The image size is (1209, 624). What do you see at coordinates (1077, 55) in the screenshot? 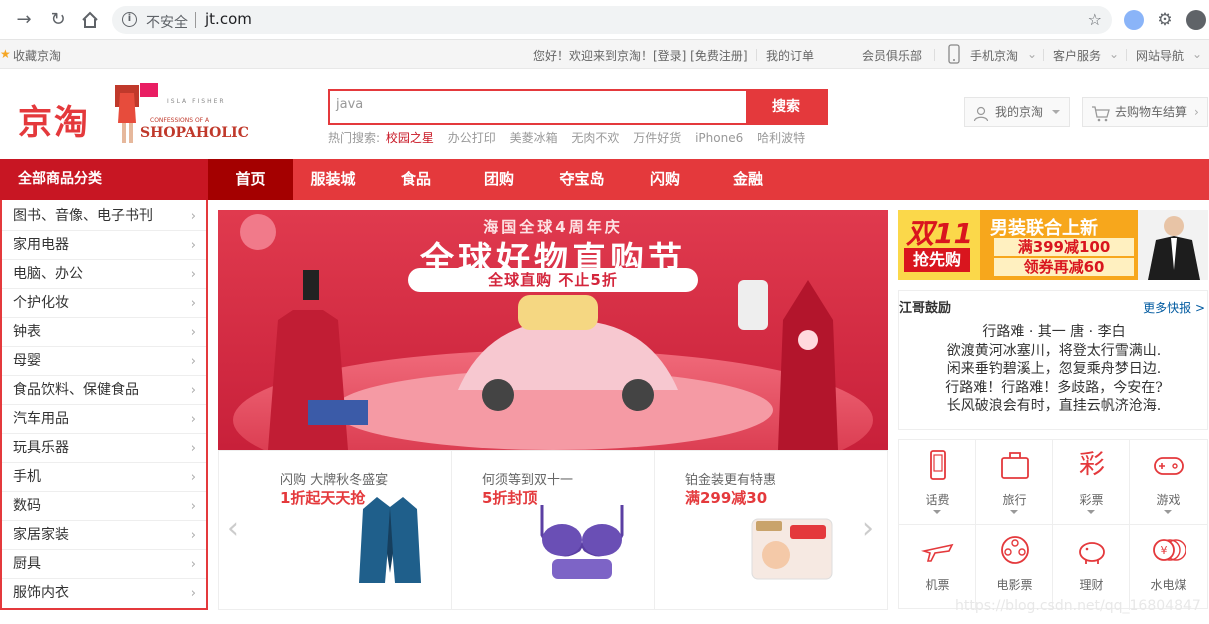
I see `customer-service-link: 客户服务` at bounding box center [1077, 55].